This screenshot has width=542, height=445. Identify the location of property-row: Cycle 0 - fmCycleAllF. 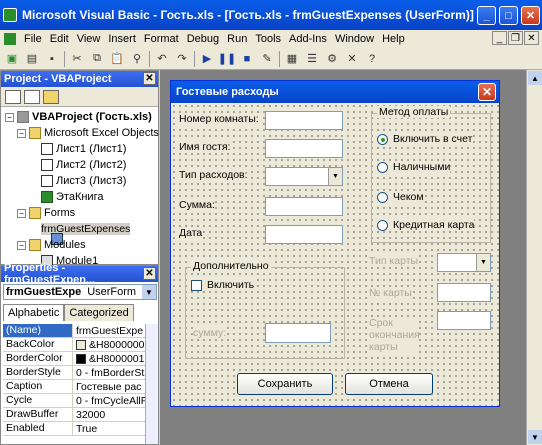
(79, 401).